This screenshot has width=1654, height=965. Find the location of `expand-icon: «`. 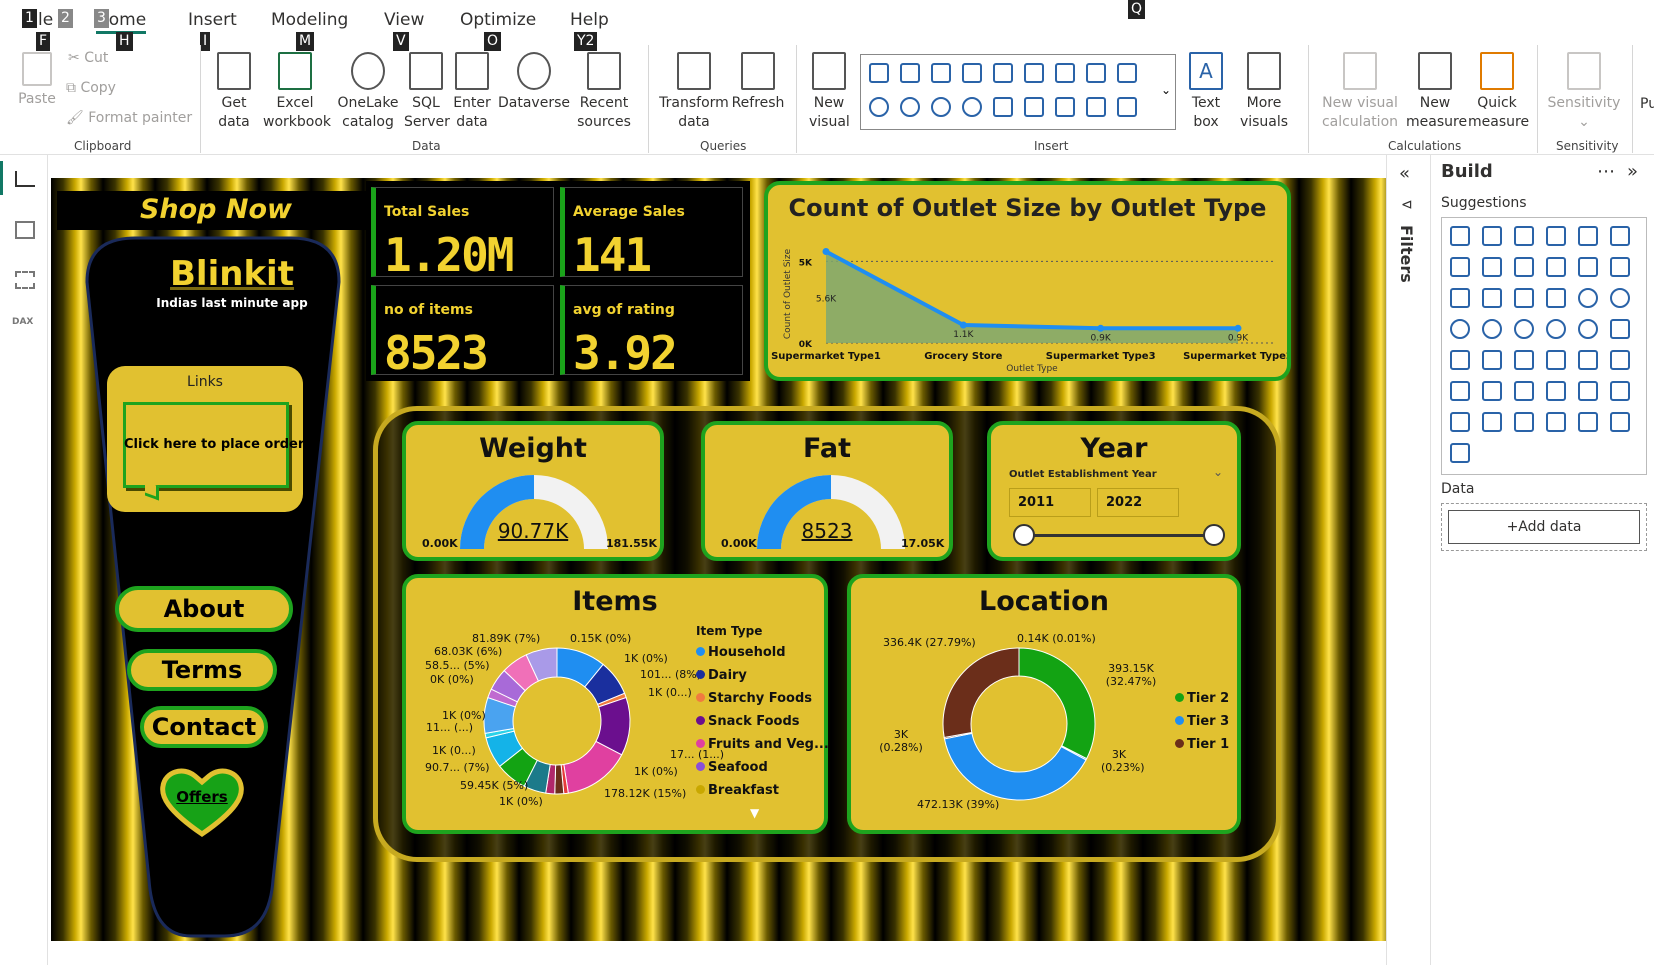

expand-icon: « is located at coordinates (1404, 173).